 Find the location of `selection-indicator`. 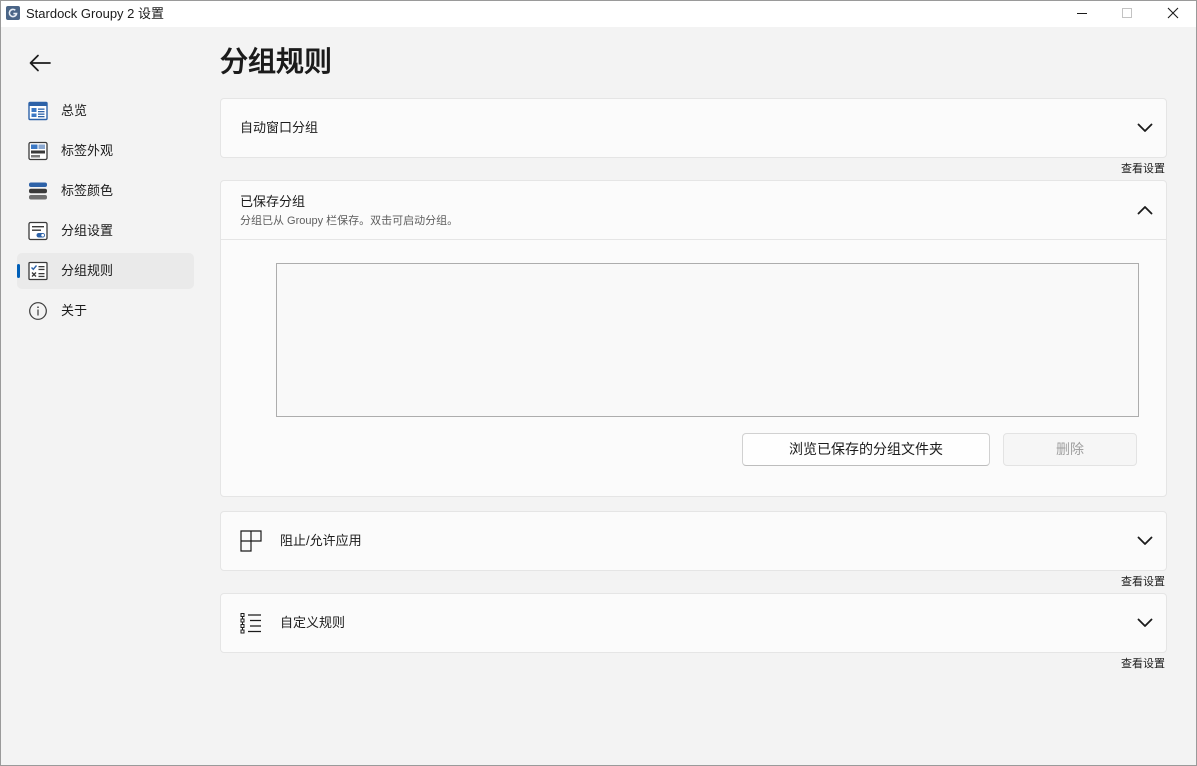

selection-indicator is located at coordinates (18, 271).